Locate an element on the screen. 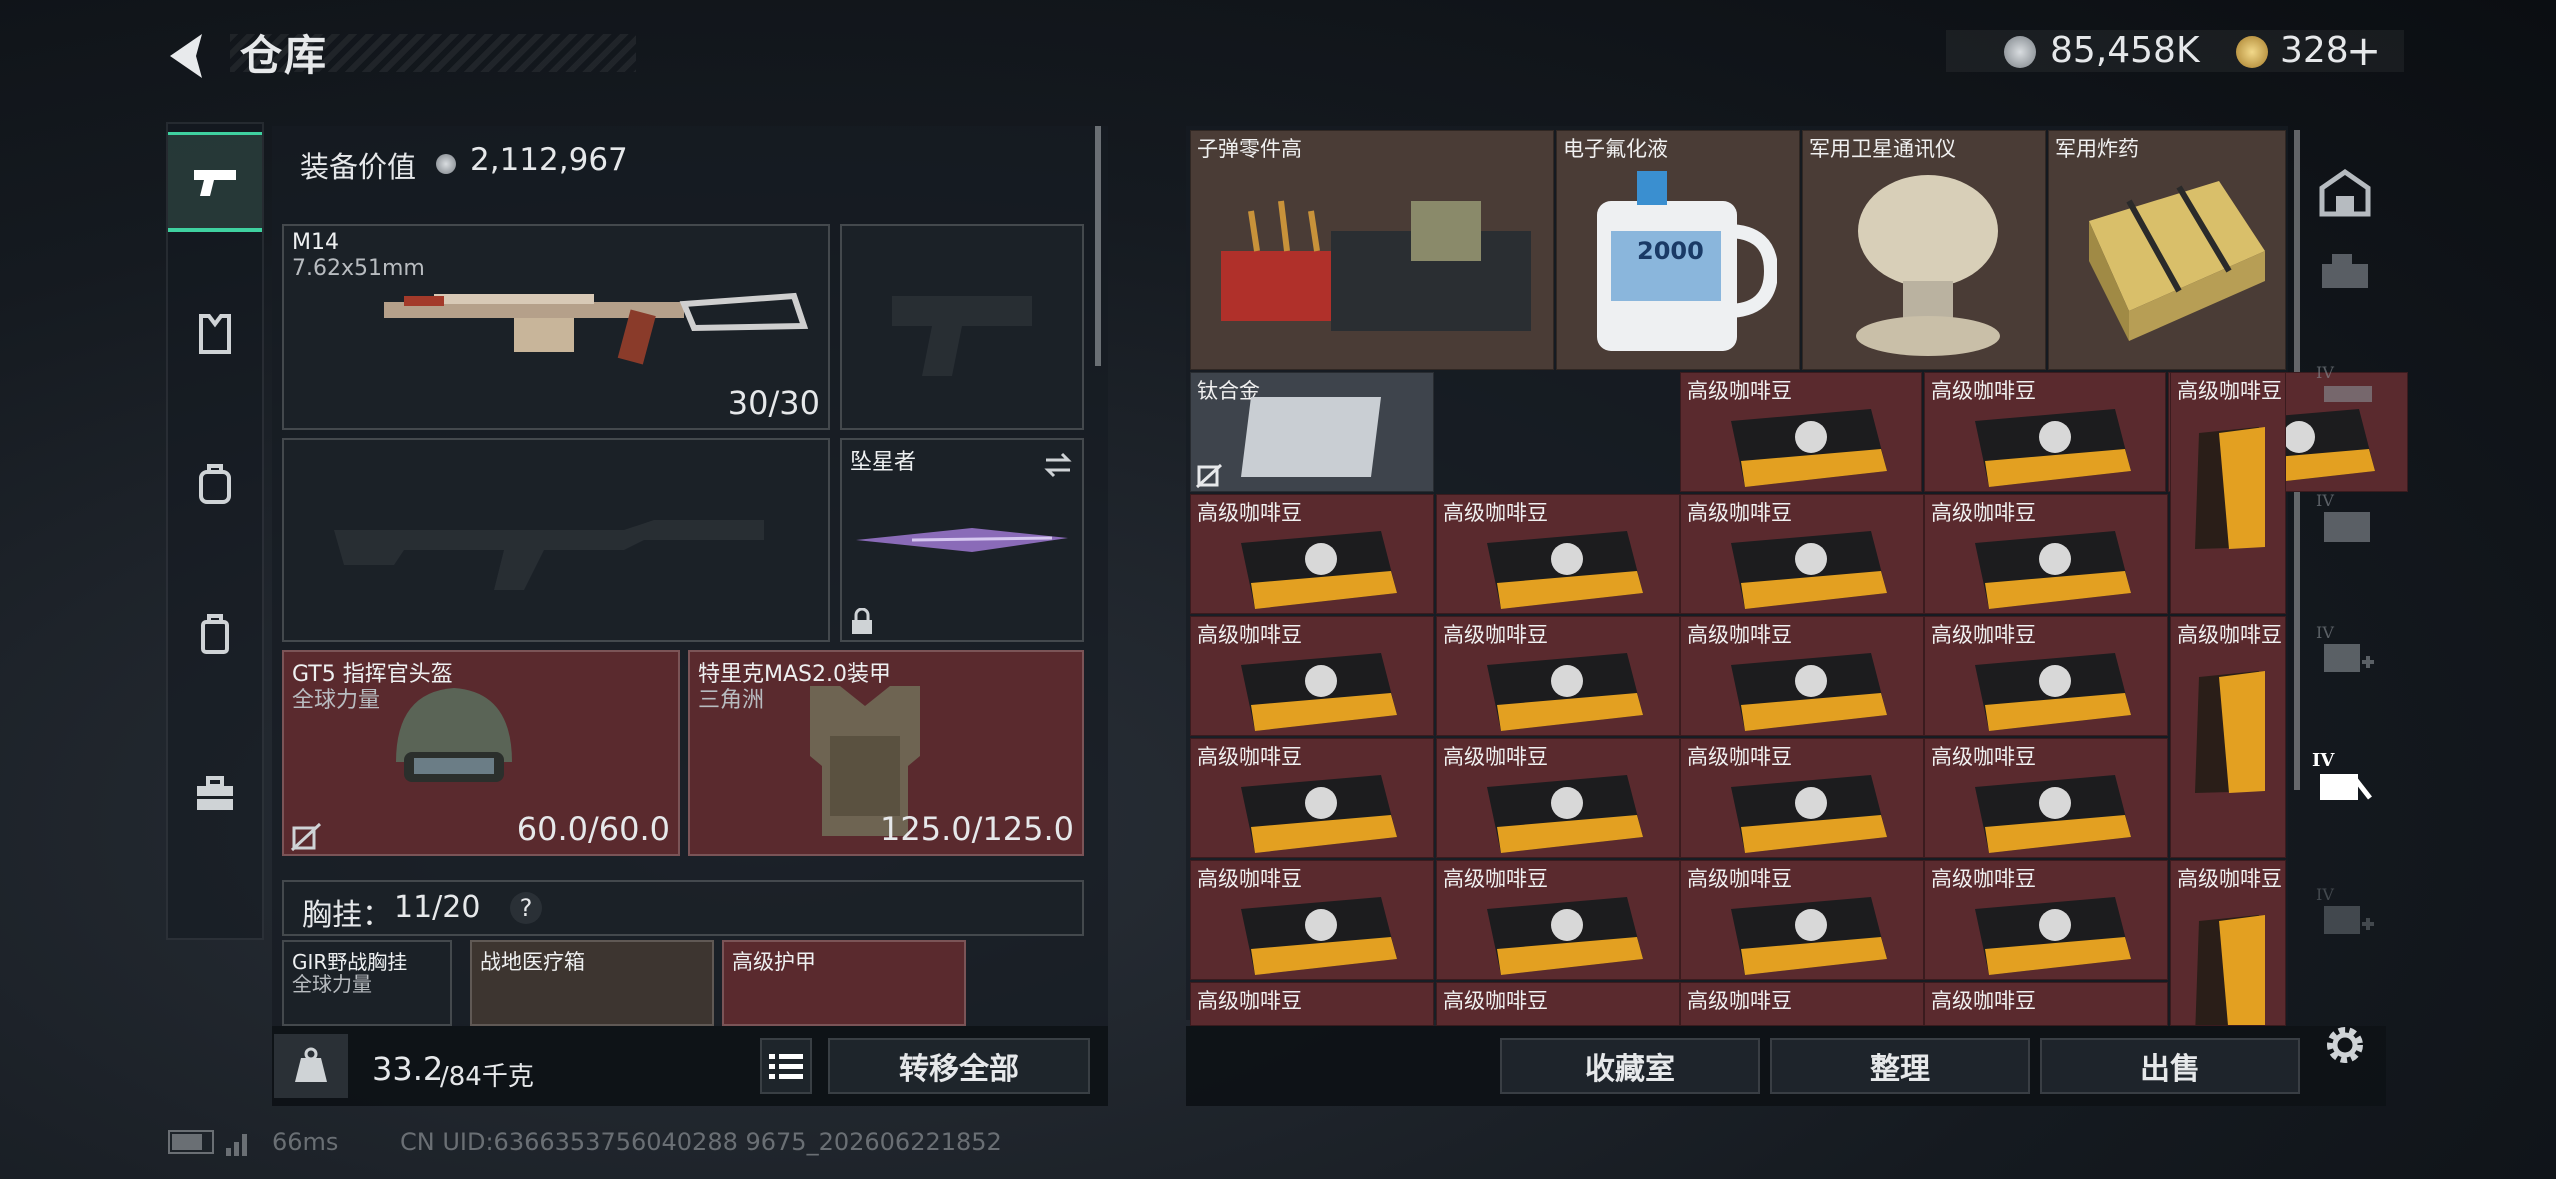 The width and height of the screenshot is (2556, 1179). knife-icon is located at coordinates (962, 540).